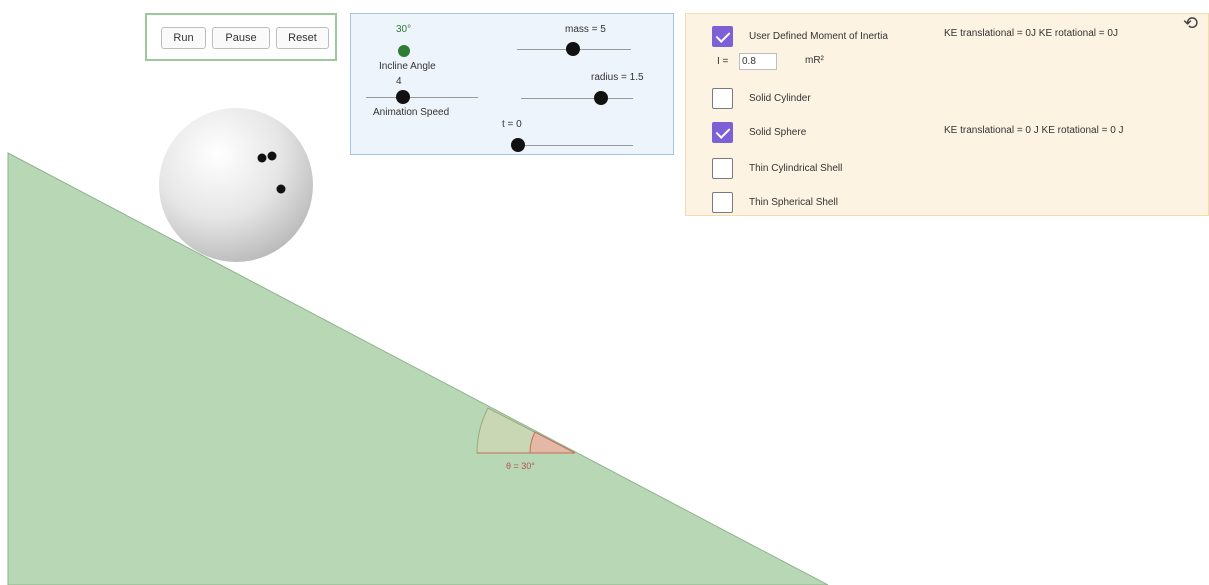  Describe the element at coordinates (512, 124) in the screenshot. I see `time-label: t = 0` at that location.